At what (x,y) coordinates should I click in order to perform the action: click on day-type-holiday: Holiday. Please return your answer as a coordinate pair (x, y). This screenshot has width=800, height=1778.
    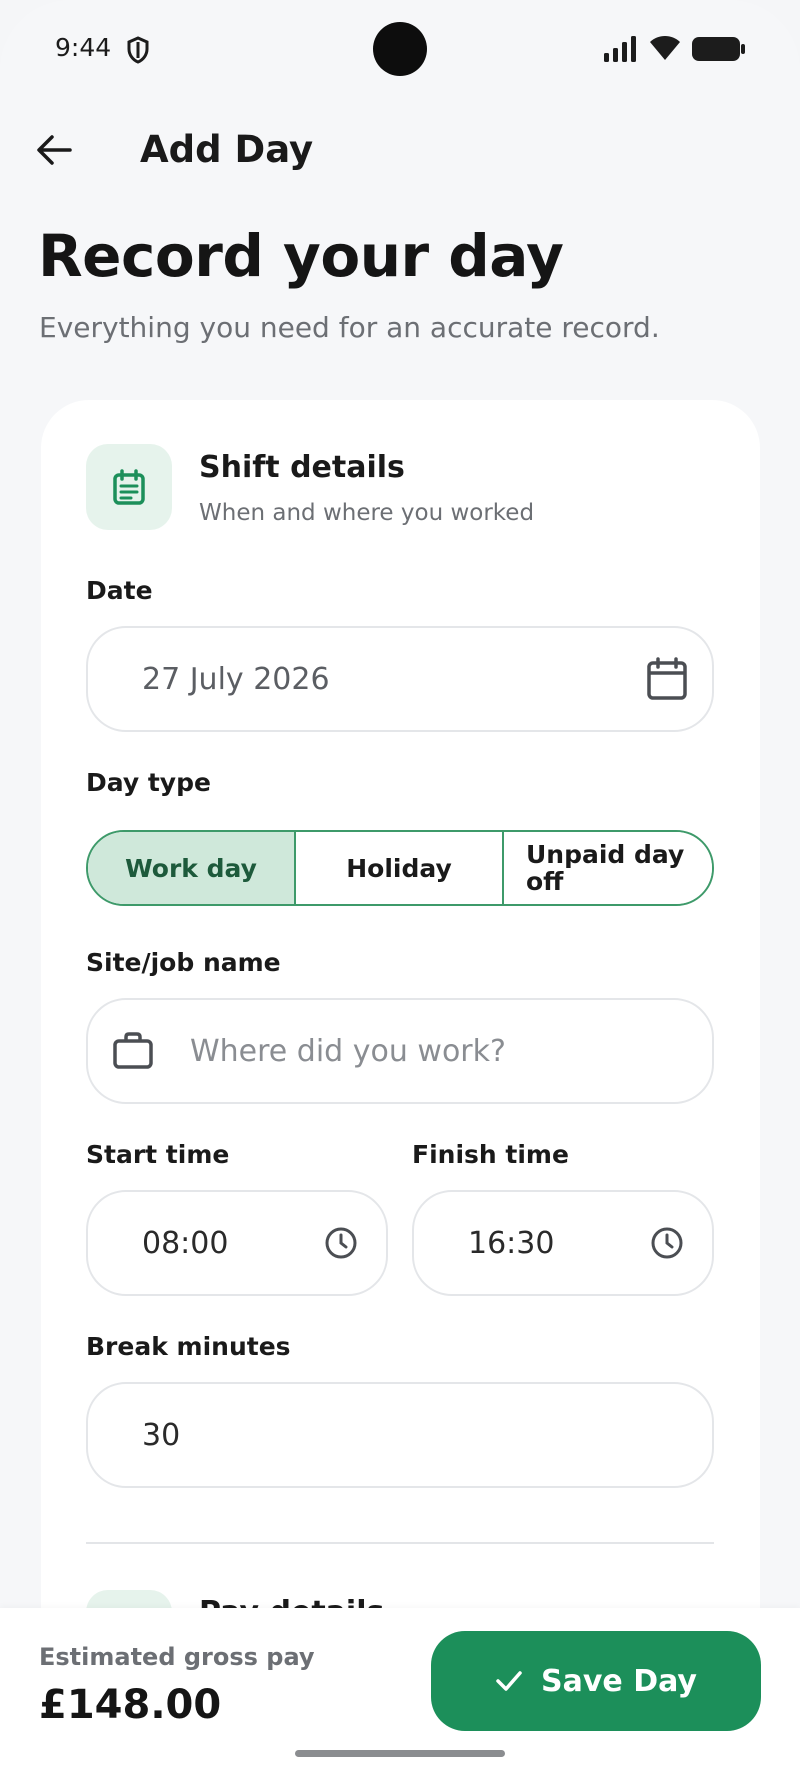
    Looking at the image, I should click on (400, 868).